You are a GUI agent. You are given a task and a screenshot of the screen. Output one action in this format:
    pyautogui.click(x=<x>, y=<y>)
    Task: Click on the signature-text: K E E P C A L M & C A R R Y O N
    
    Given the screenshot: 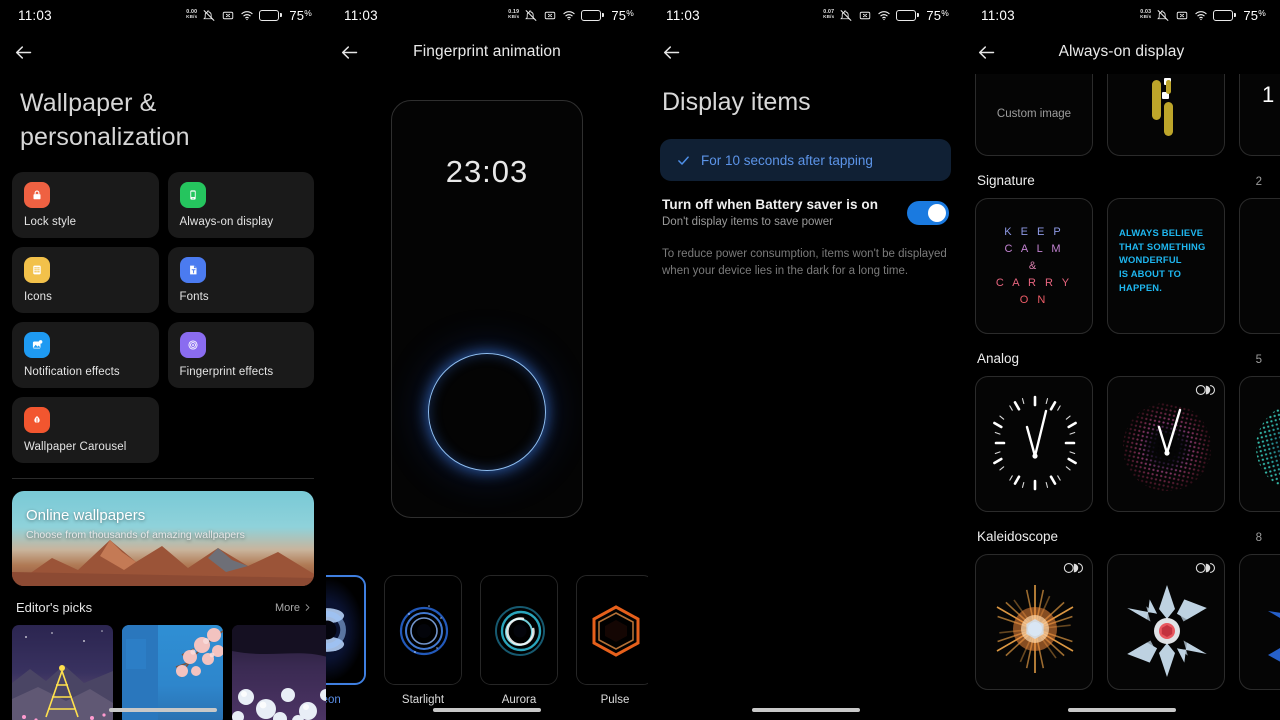 What is the action you would take?
    pyautogui.click(x=1034, y=266)
    